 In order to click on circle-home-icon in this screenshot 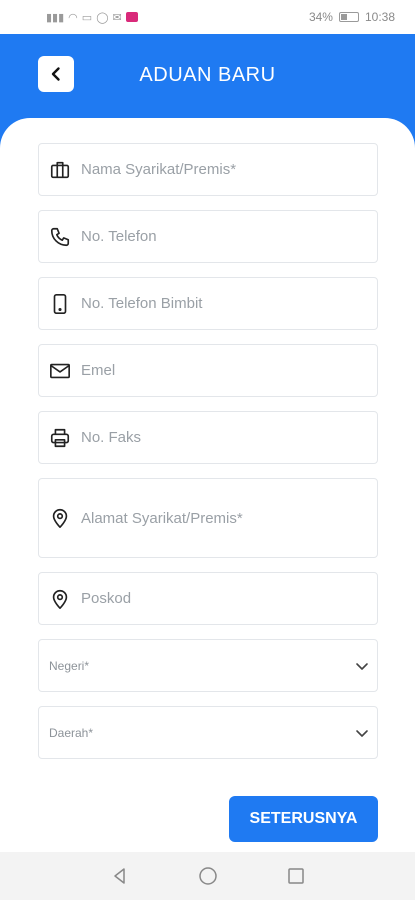, I will do `click(207, 876)`.